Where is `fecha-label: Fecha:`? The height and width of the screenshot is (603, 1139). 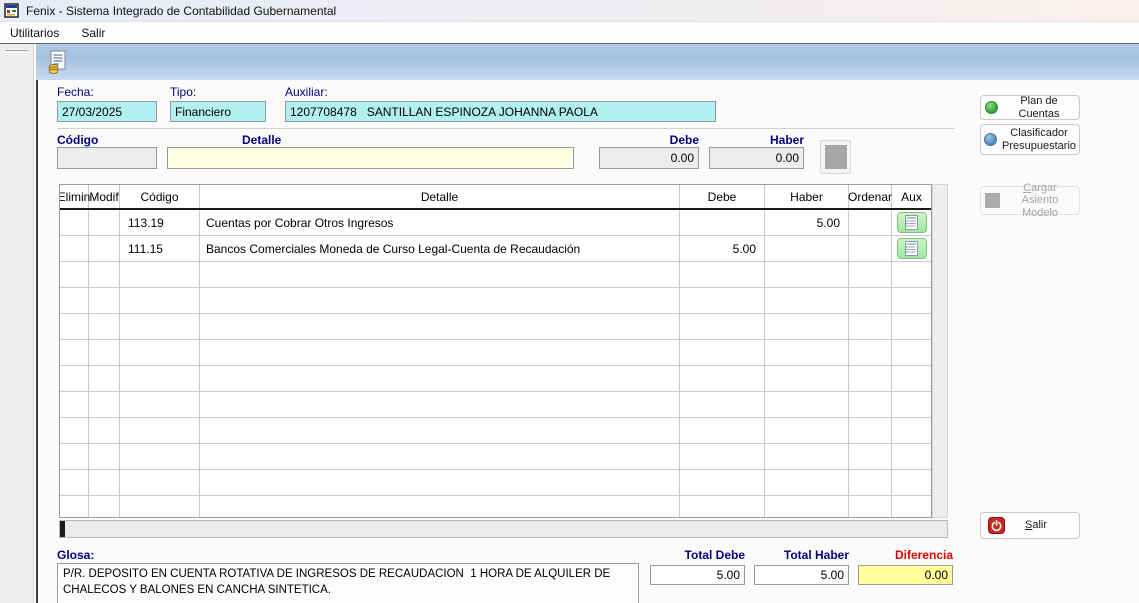 fecha-label: Fecha: is located at coordinates (75, 92).